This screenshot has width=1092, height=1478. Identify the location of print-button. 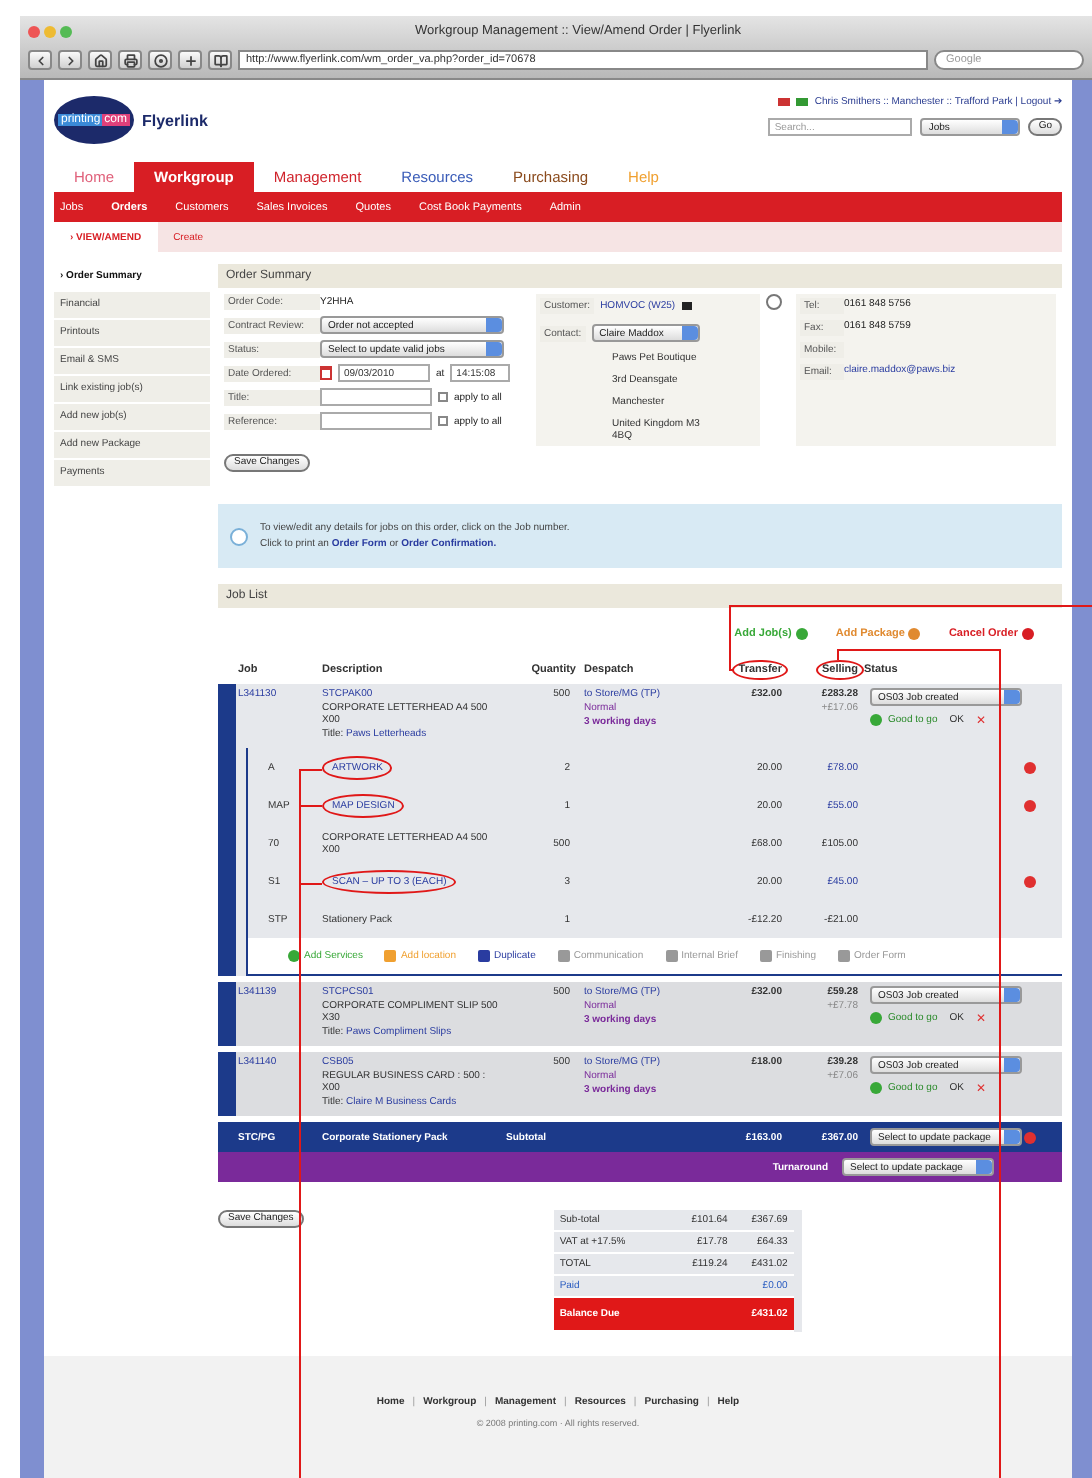
(130, 60).